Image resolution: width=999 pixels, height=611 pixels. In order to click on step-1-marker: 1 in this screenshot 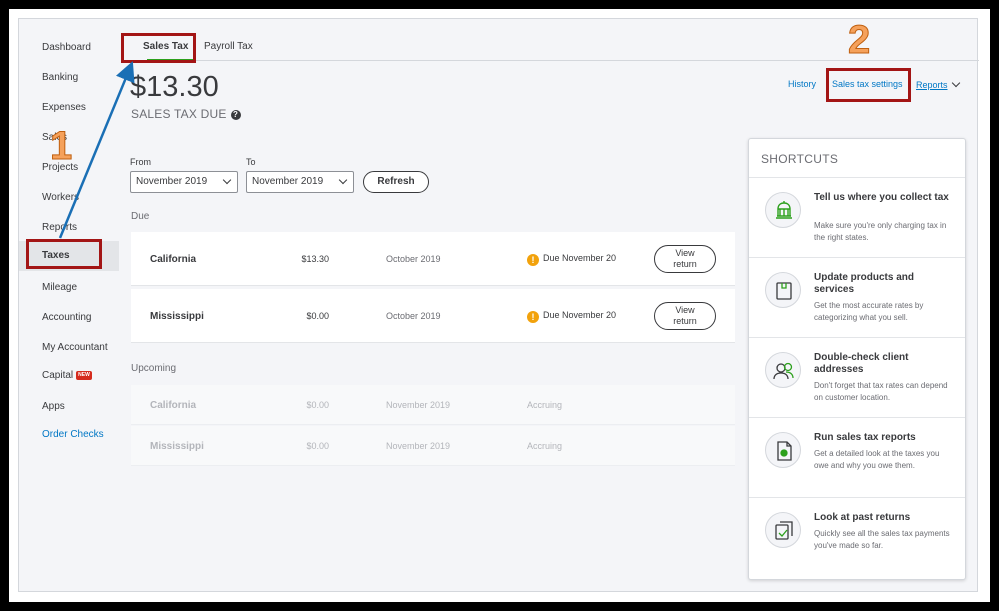, I will do `click(61, 146)`.